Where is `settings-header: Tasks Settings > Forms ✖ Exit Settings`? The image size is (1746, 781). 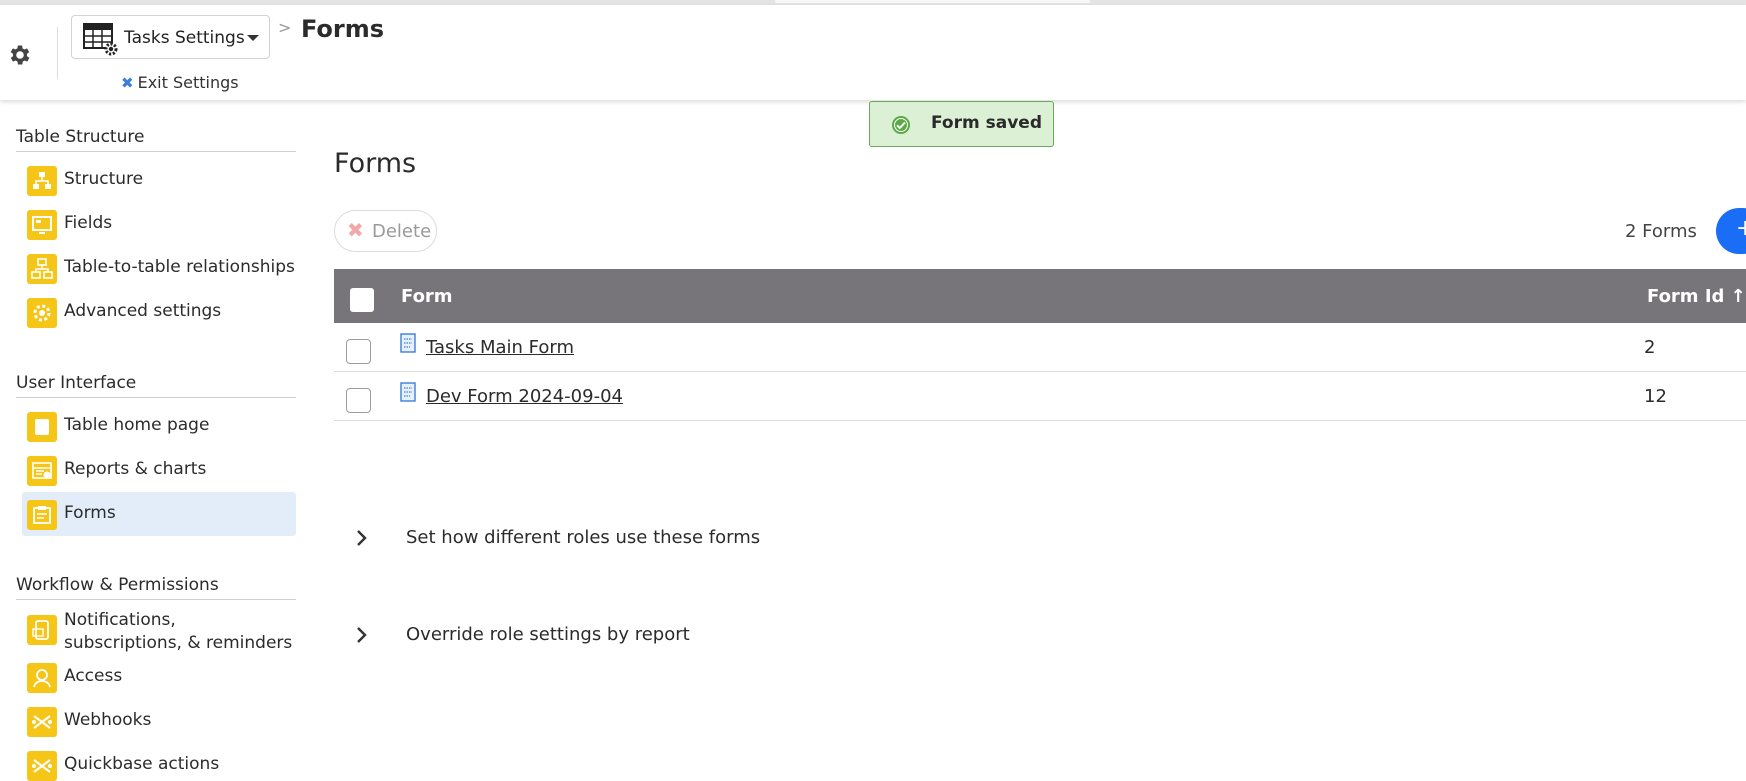
settings-header: Tasks Settings > Forms ✖ Exit Settings is located at coordinates (873, 52).